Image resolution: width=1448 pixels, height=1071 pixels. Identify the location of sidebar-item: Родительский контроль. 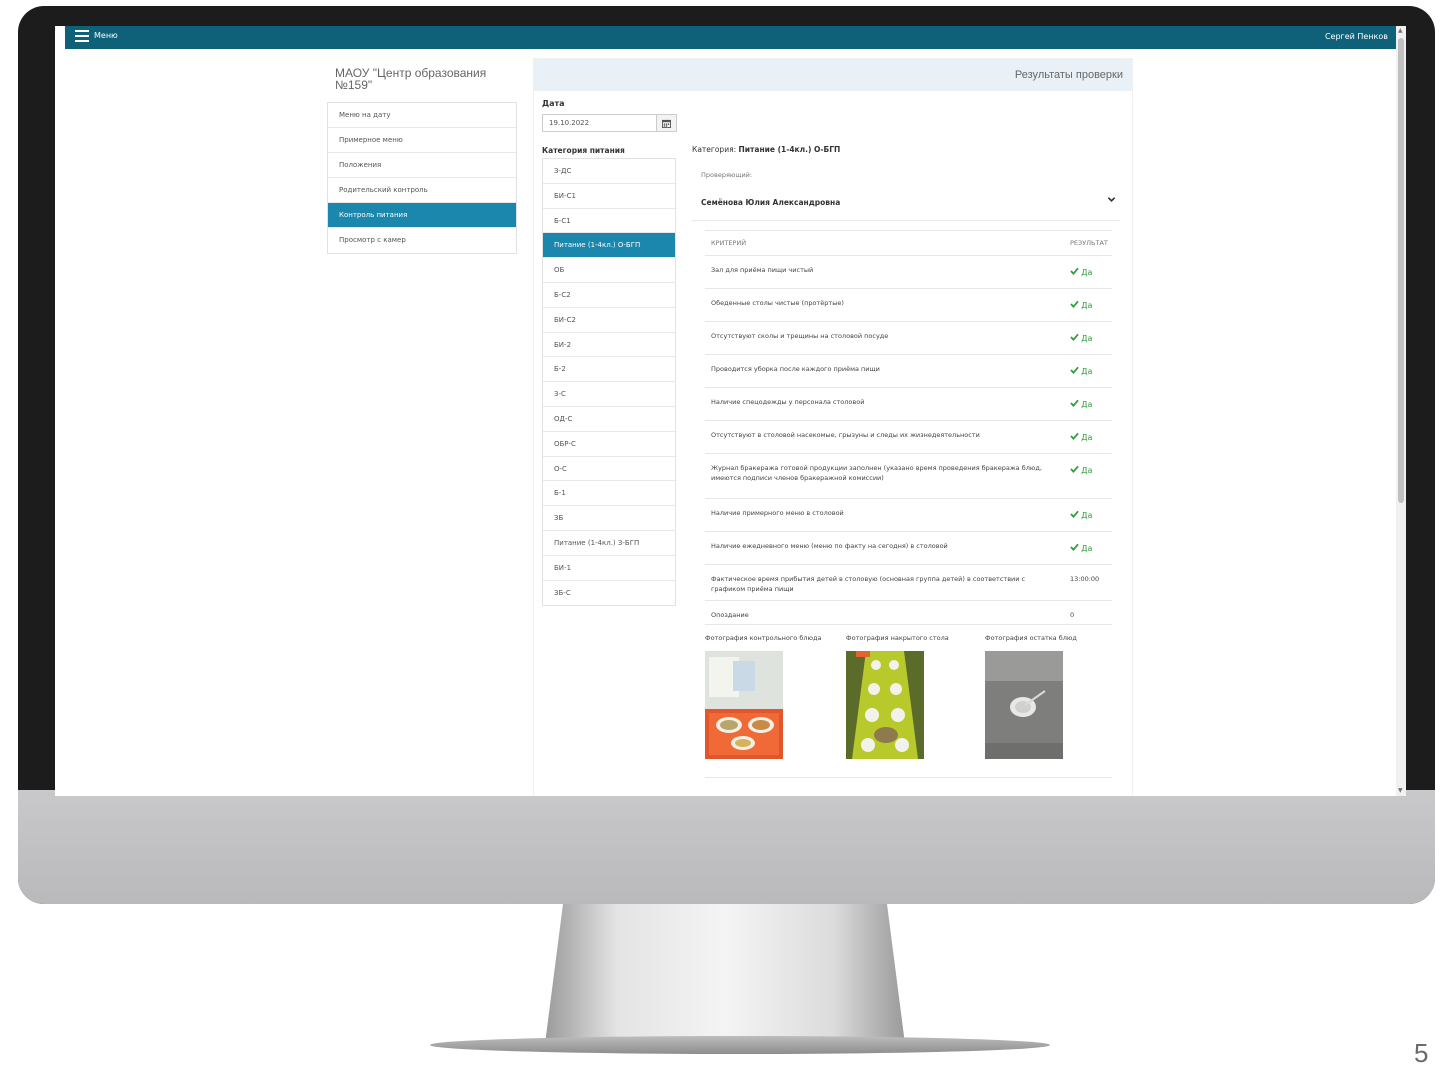
(422, 190).